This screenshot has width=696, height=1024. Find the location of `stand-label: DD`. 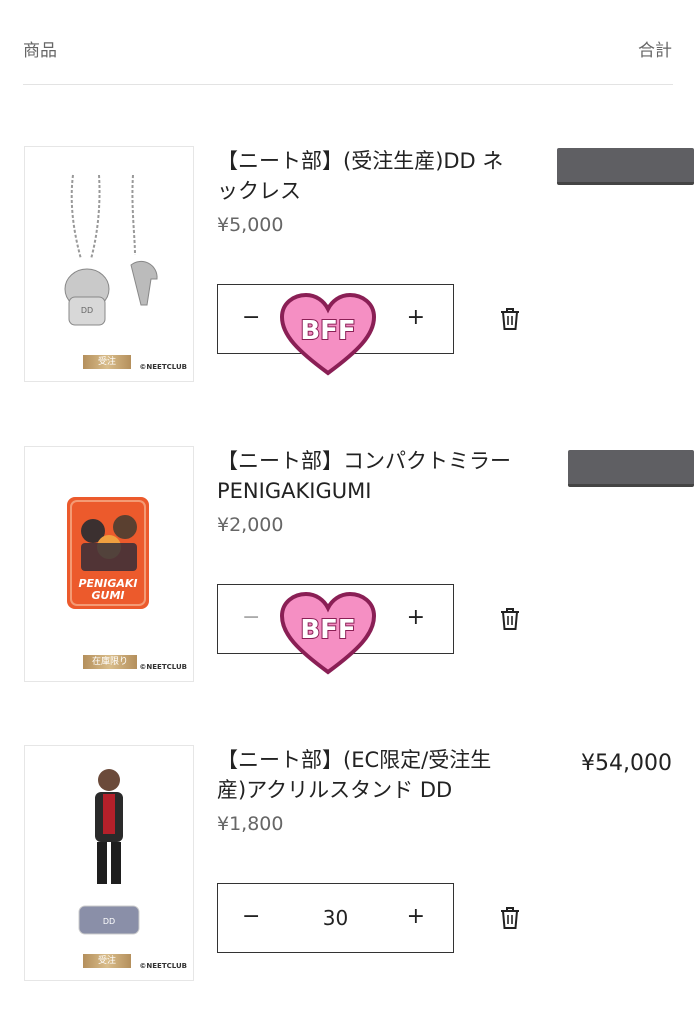

stand-label: DD is located at coordinates (109, 921).